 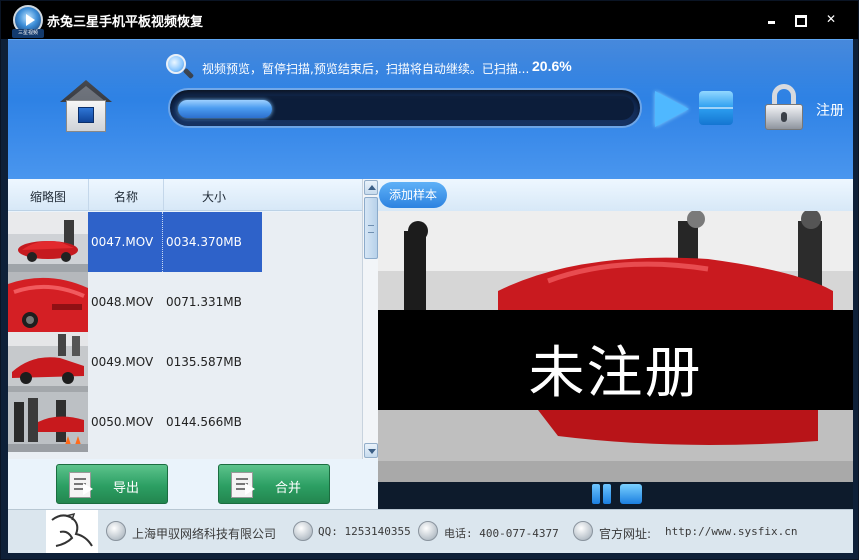 What do you see at coordinates (405, 108) in the screenshot?
I see `scan-progress-bar` at bounding box center [405, 108].